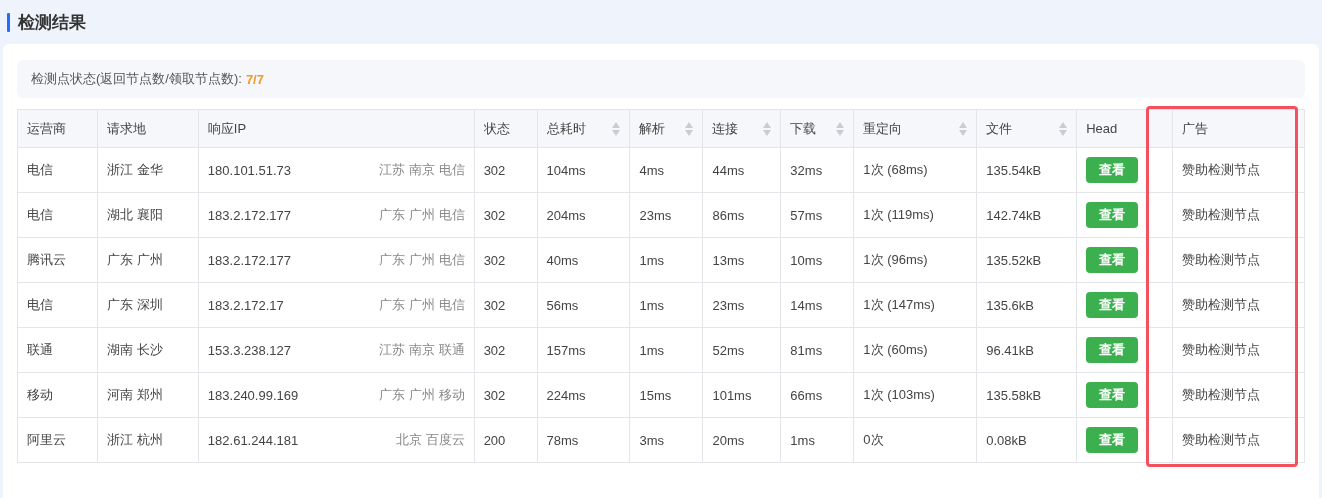  I want to click on table-cell: 183.2.172.17 广东 广州 电信, so click(336, 305).